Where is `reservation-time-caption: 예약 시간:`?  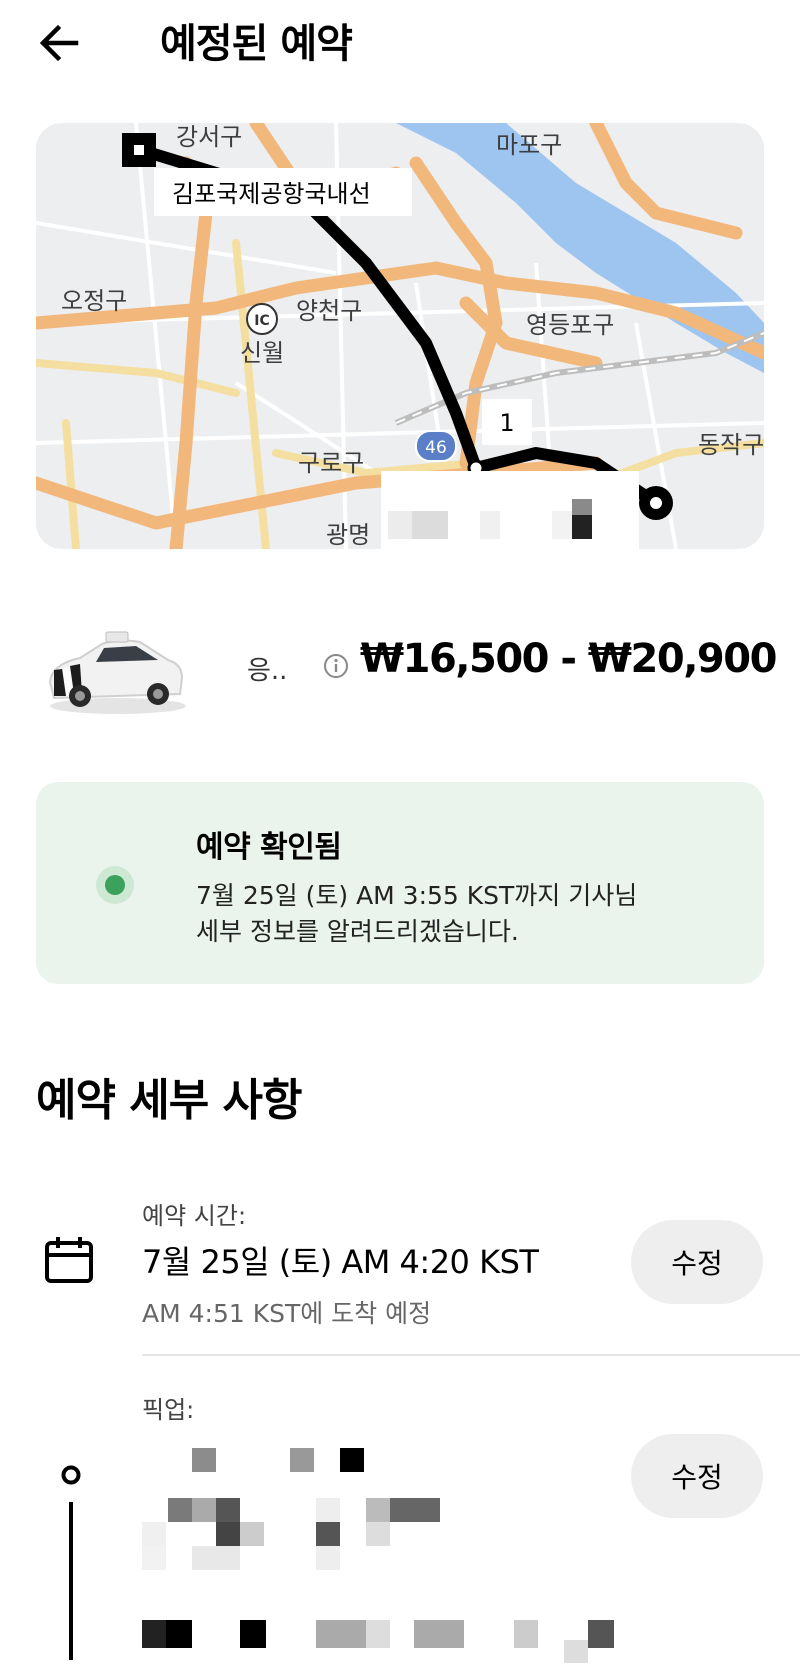 reservation-time-caption: 예약 시간: is located at coordinates (194, 1216).